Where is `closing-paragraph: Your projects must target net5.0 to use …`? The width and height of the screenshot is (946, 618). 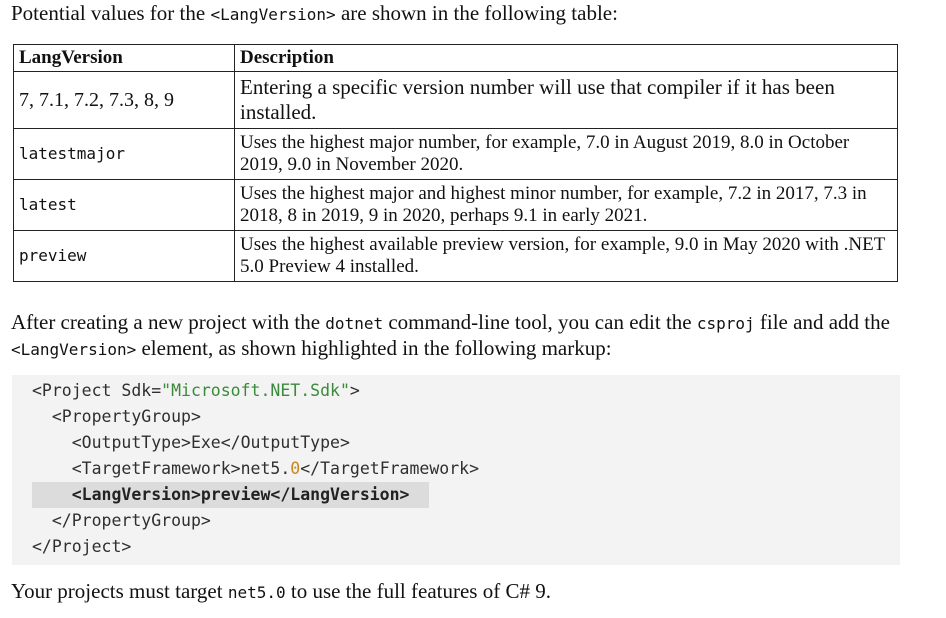
closing-paragraph: Your projects must target net5.0 to use … is located at coordinates (281, 592).